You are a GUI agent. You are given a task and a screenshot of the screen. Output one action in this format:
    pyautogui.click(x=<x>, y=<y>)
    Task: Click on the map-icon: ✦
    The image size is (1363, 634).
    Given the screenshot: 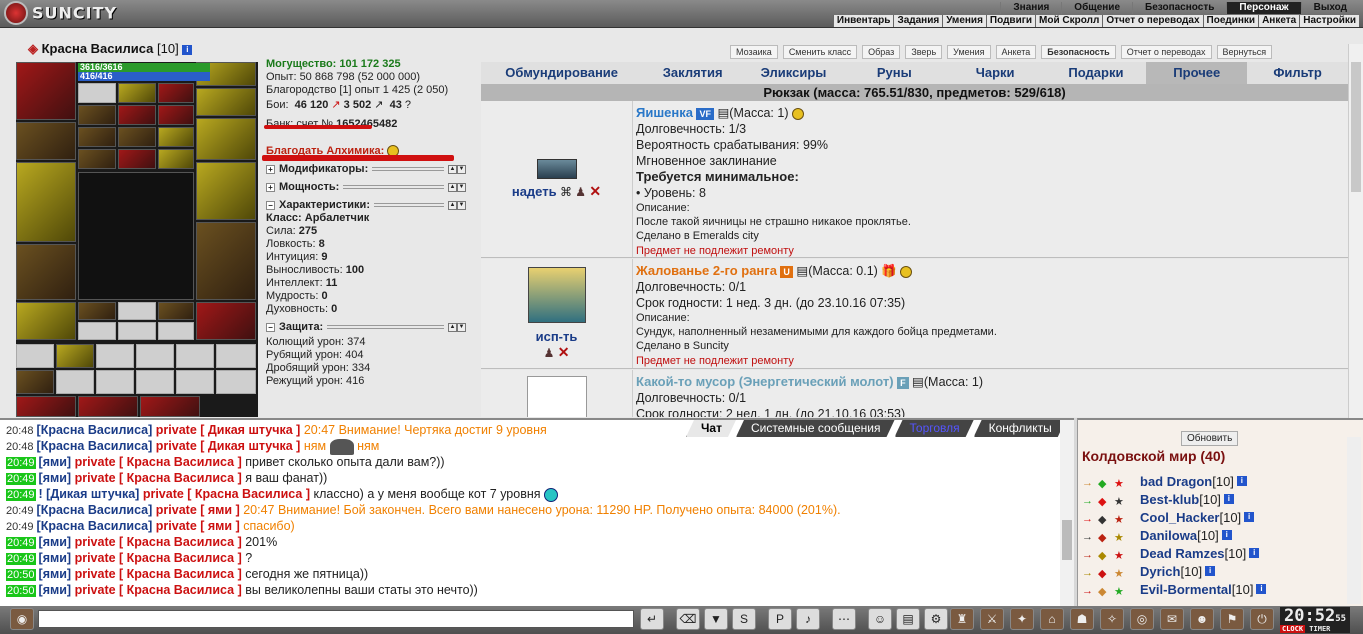 What is the action you would take?
    pyautogui.click(x=1022, y=619)
    